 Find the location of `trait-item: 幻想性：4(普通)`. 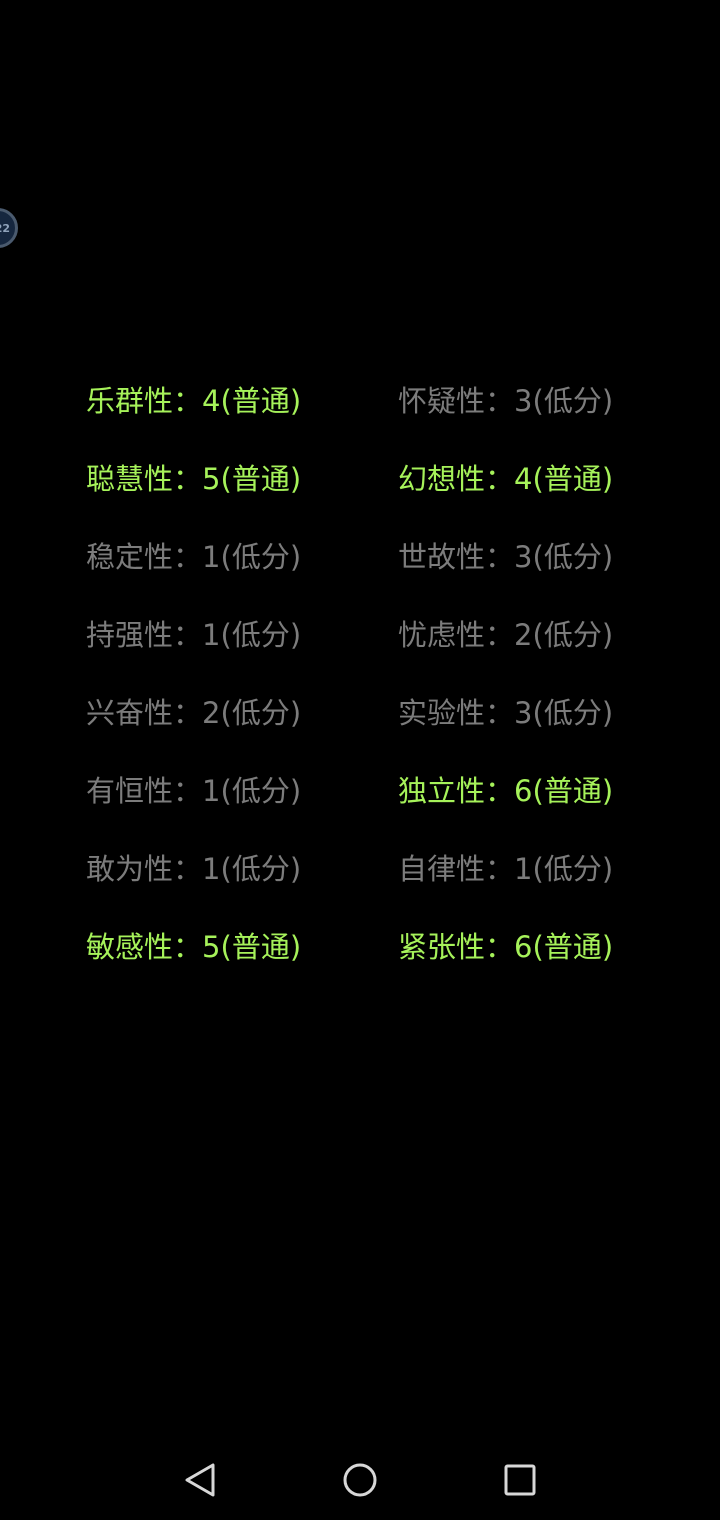

trait-item: 幻想性：4(普通) is located at coordinates (506, 479).